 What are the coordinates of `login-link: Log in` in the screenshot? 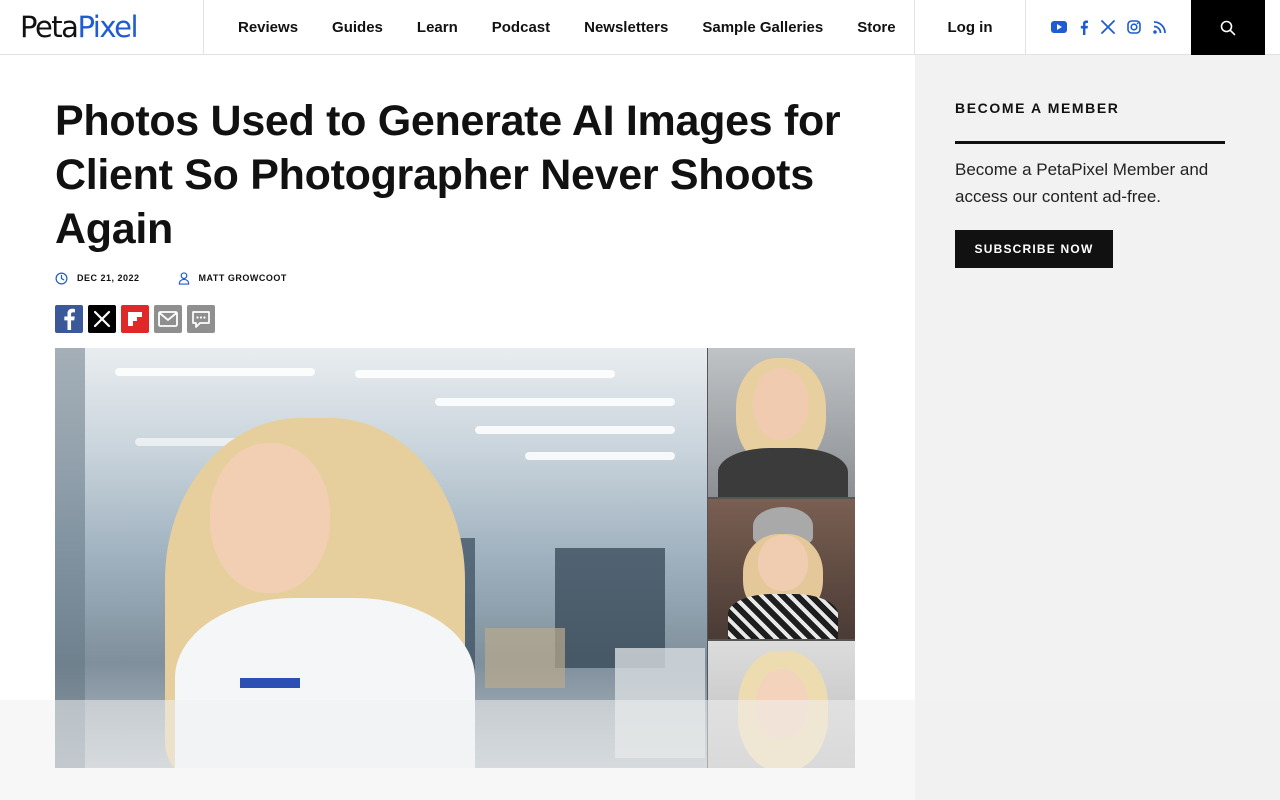 It's located at (970, 27).